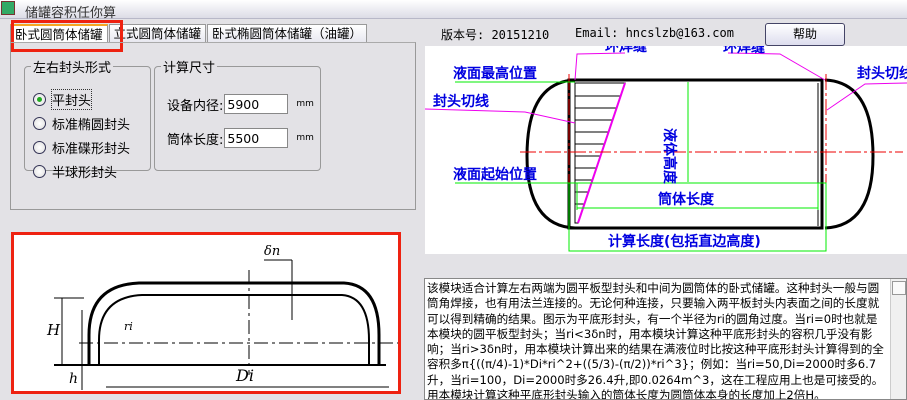 This screenshot has height=400, width=907. Describe the element at coordinates (744, 51) in the screenshot. I see `weld-label-right: 环焊缝` at that location.